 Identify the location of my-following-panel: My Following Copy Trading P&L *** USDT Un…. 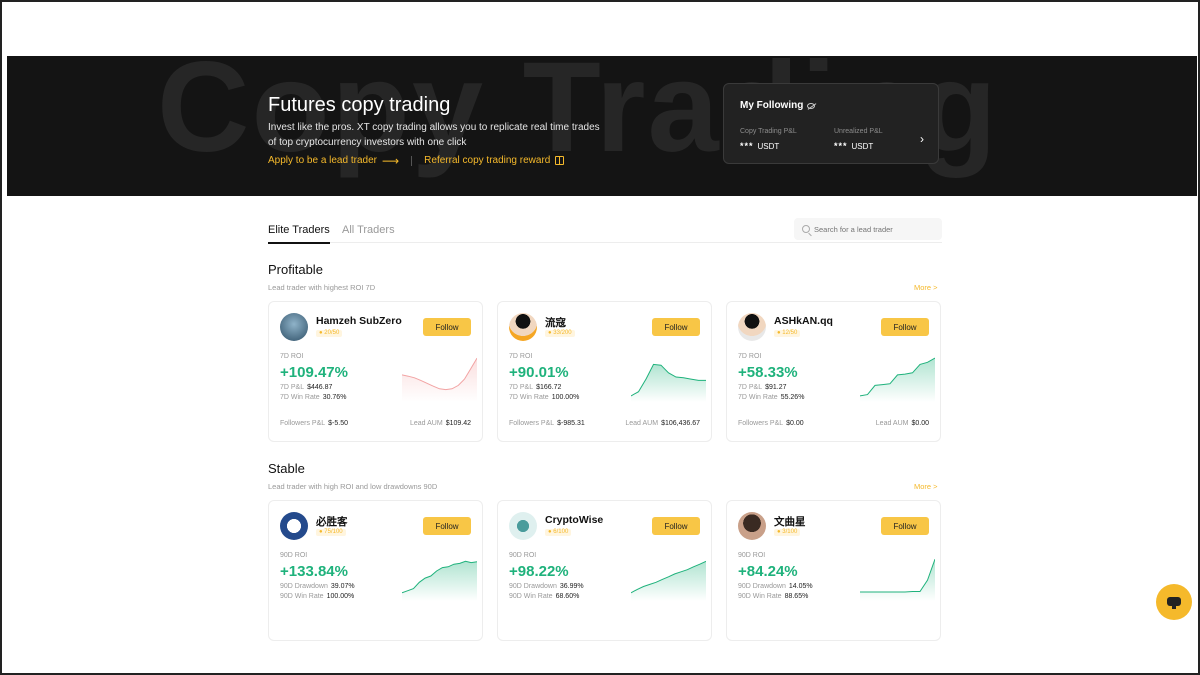
(831, 123).